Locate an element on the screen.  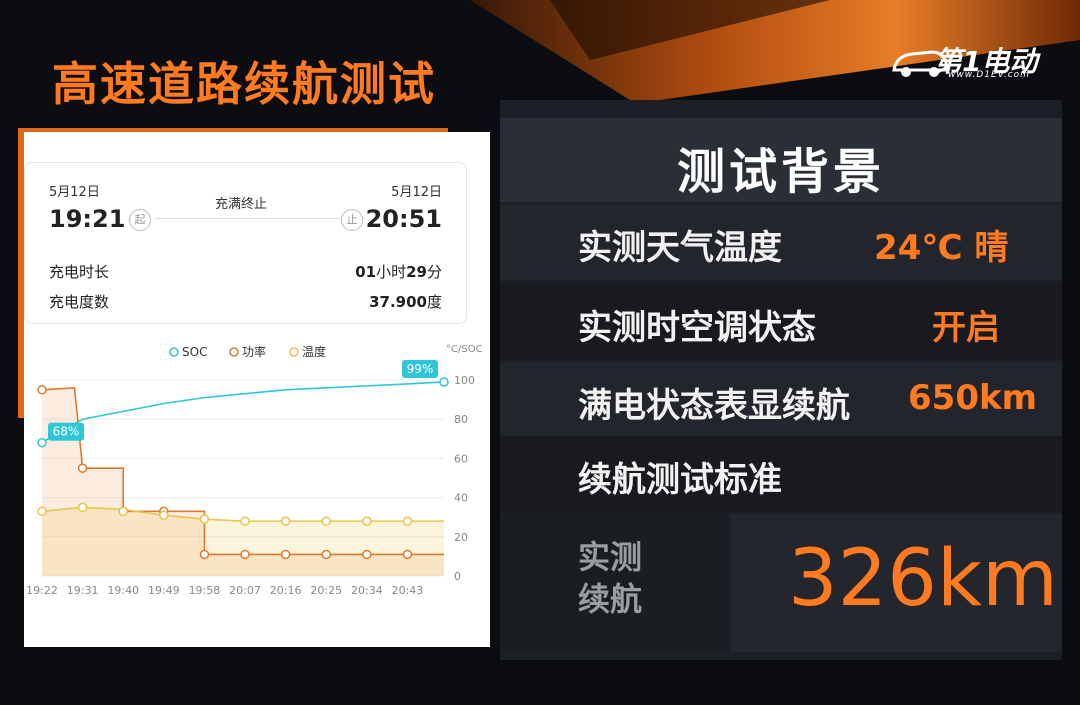
energy-value: 37.900度 is located at coordinates (405, 302).